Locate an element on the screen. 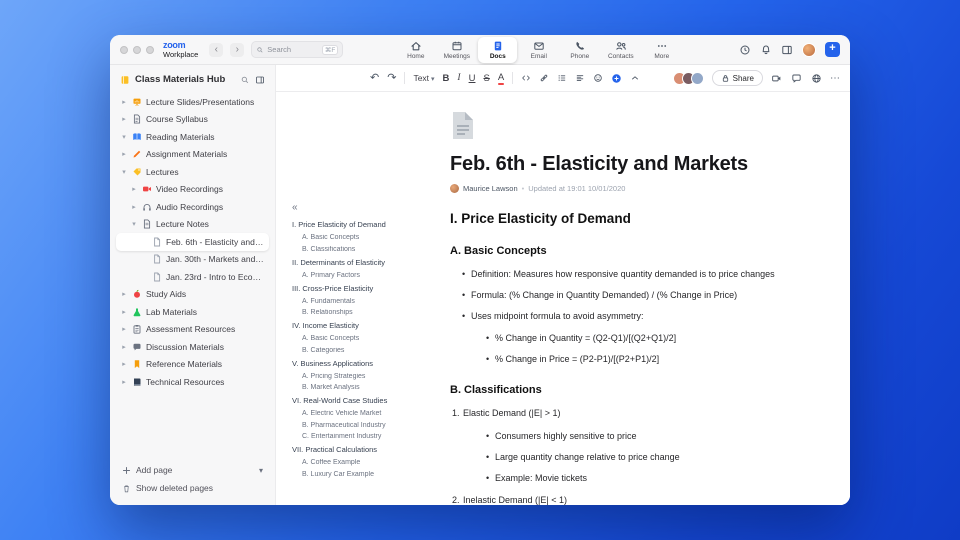  tab-contacts: Contacts is located at coordinates (620, 50).